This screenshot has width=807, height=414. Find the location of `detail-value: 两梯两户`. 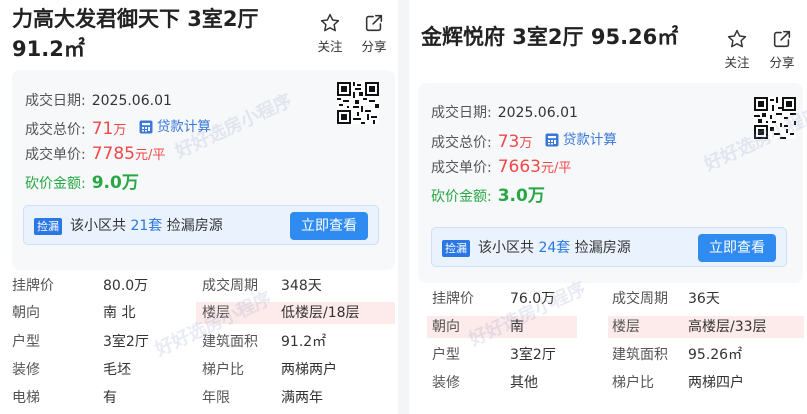

detail-value: 两梯两户 is located at coordinates (309, 370).